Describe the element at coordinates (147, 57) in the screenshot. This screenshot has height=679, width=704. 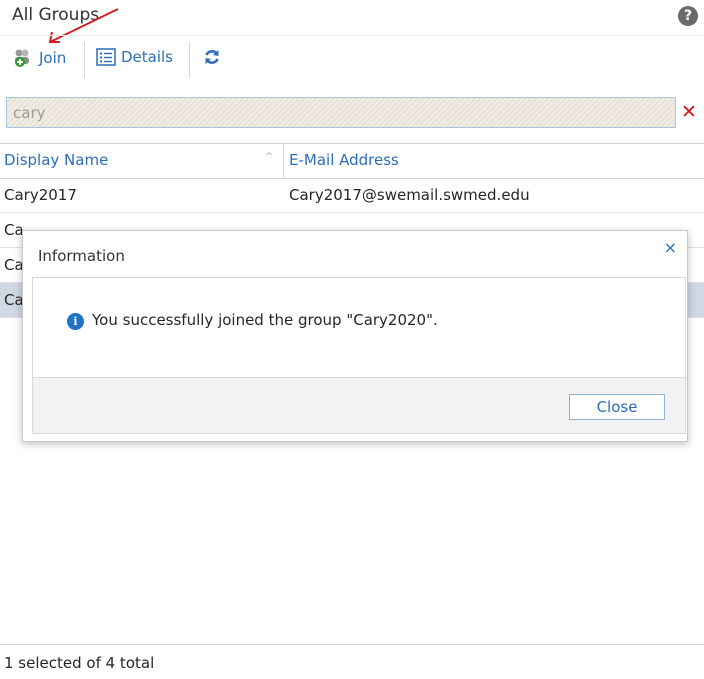
I see `details-label: Details` at that location.